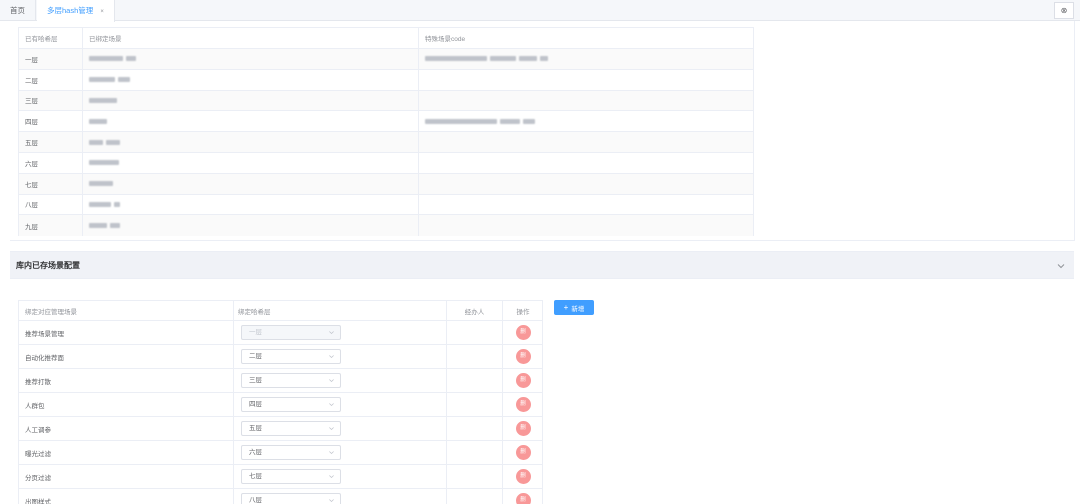 This screenshot has width=1080, height=504. I want to click on table-row: 曝光过滤 六层 删, so click(280, 453).